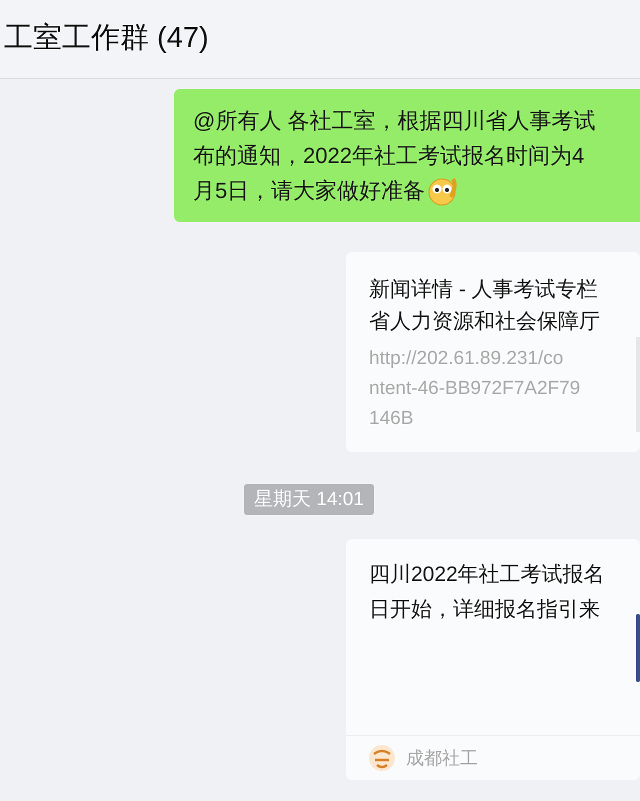  I want to click on link-url: http://202.61.89.231/co, so click(466, 359).